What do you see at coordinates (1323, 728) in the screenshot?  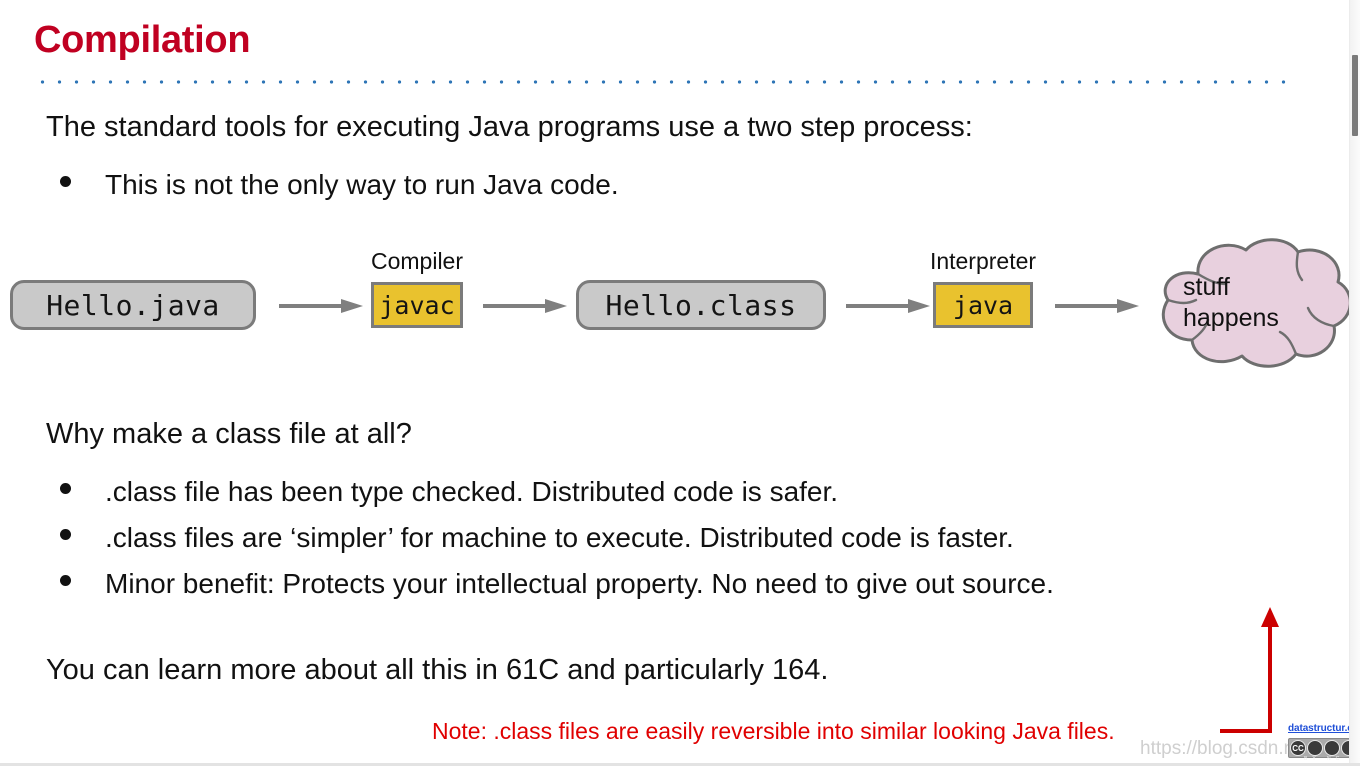 I see `site-link: datastructur.es` at bounding box center [1323, 728].